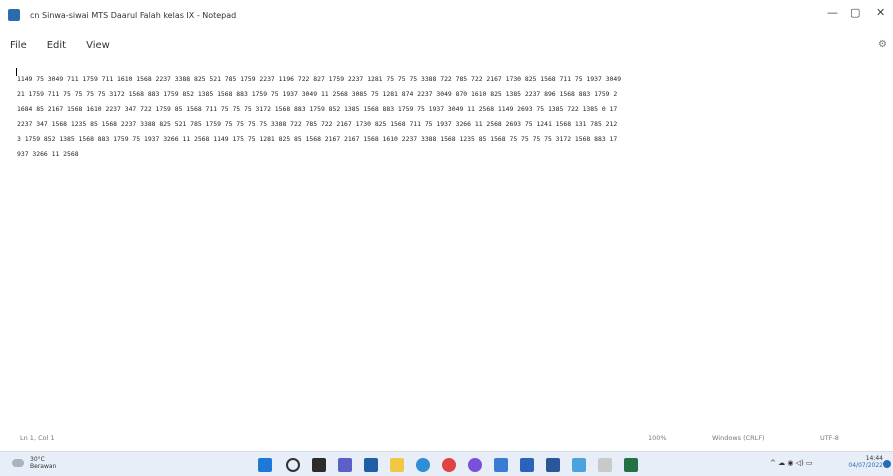 This screenshot has height=476, width=893. Describe the element at coordinates (657, 438) in the screenshot. I see `zoom-level: 100%` at that location.